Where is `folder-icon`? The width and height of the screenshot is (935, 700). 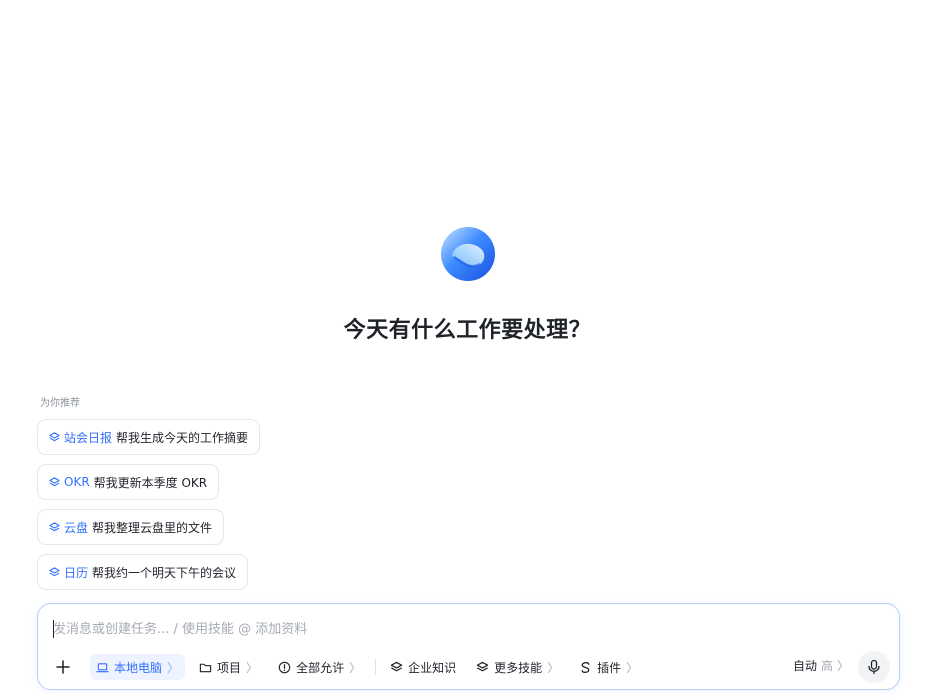
folder-icon is located at coordinates (205, 667).